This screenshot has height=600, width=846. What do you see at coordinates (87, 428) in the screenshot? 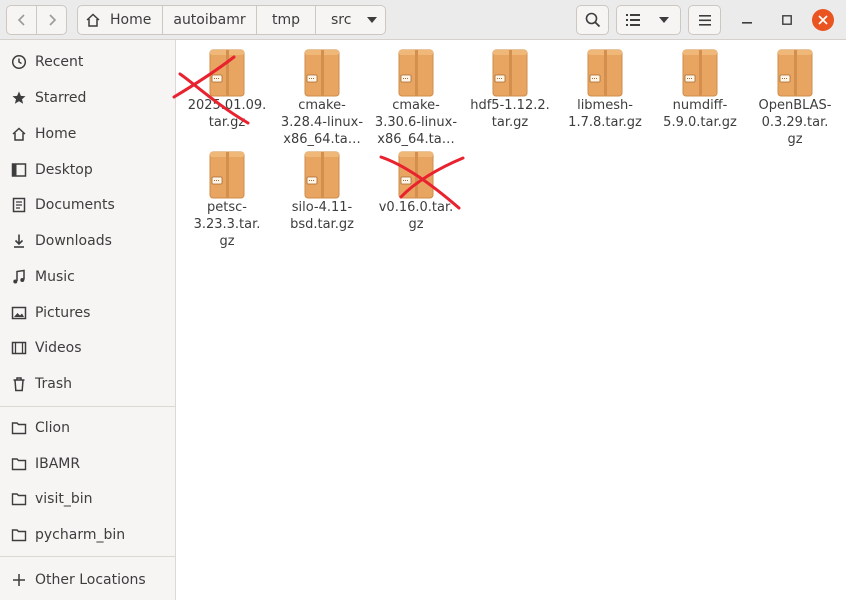
I see `sidebar-item-clion: Clion` at bounding box center [87, 428].